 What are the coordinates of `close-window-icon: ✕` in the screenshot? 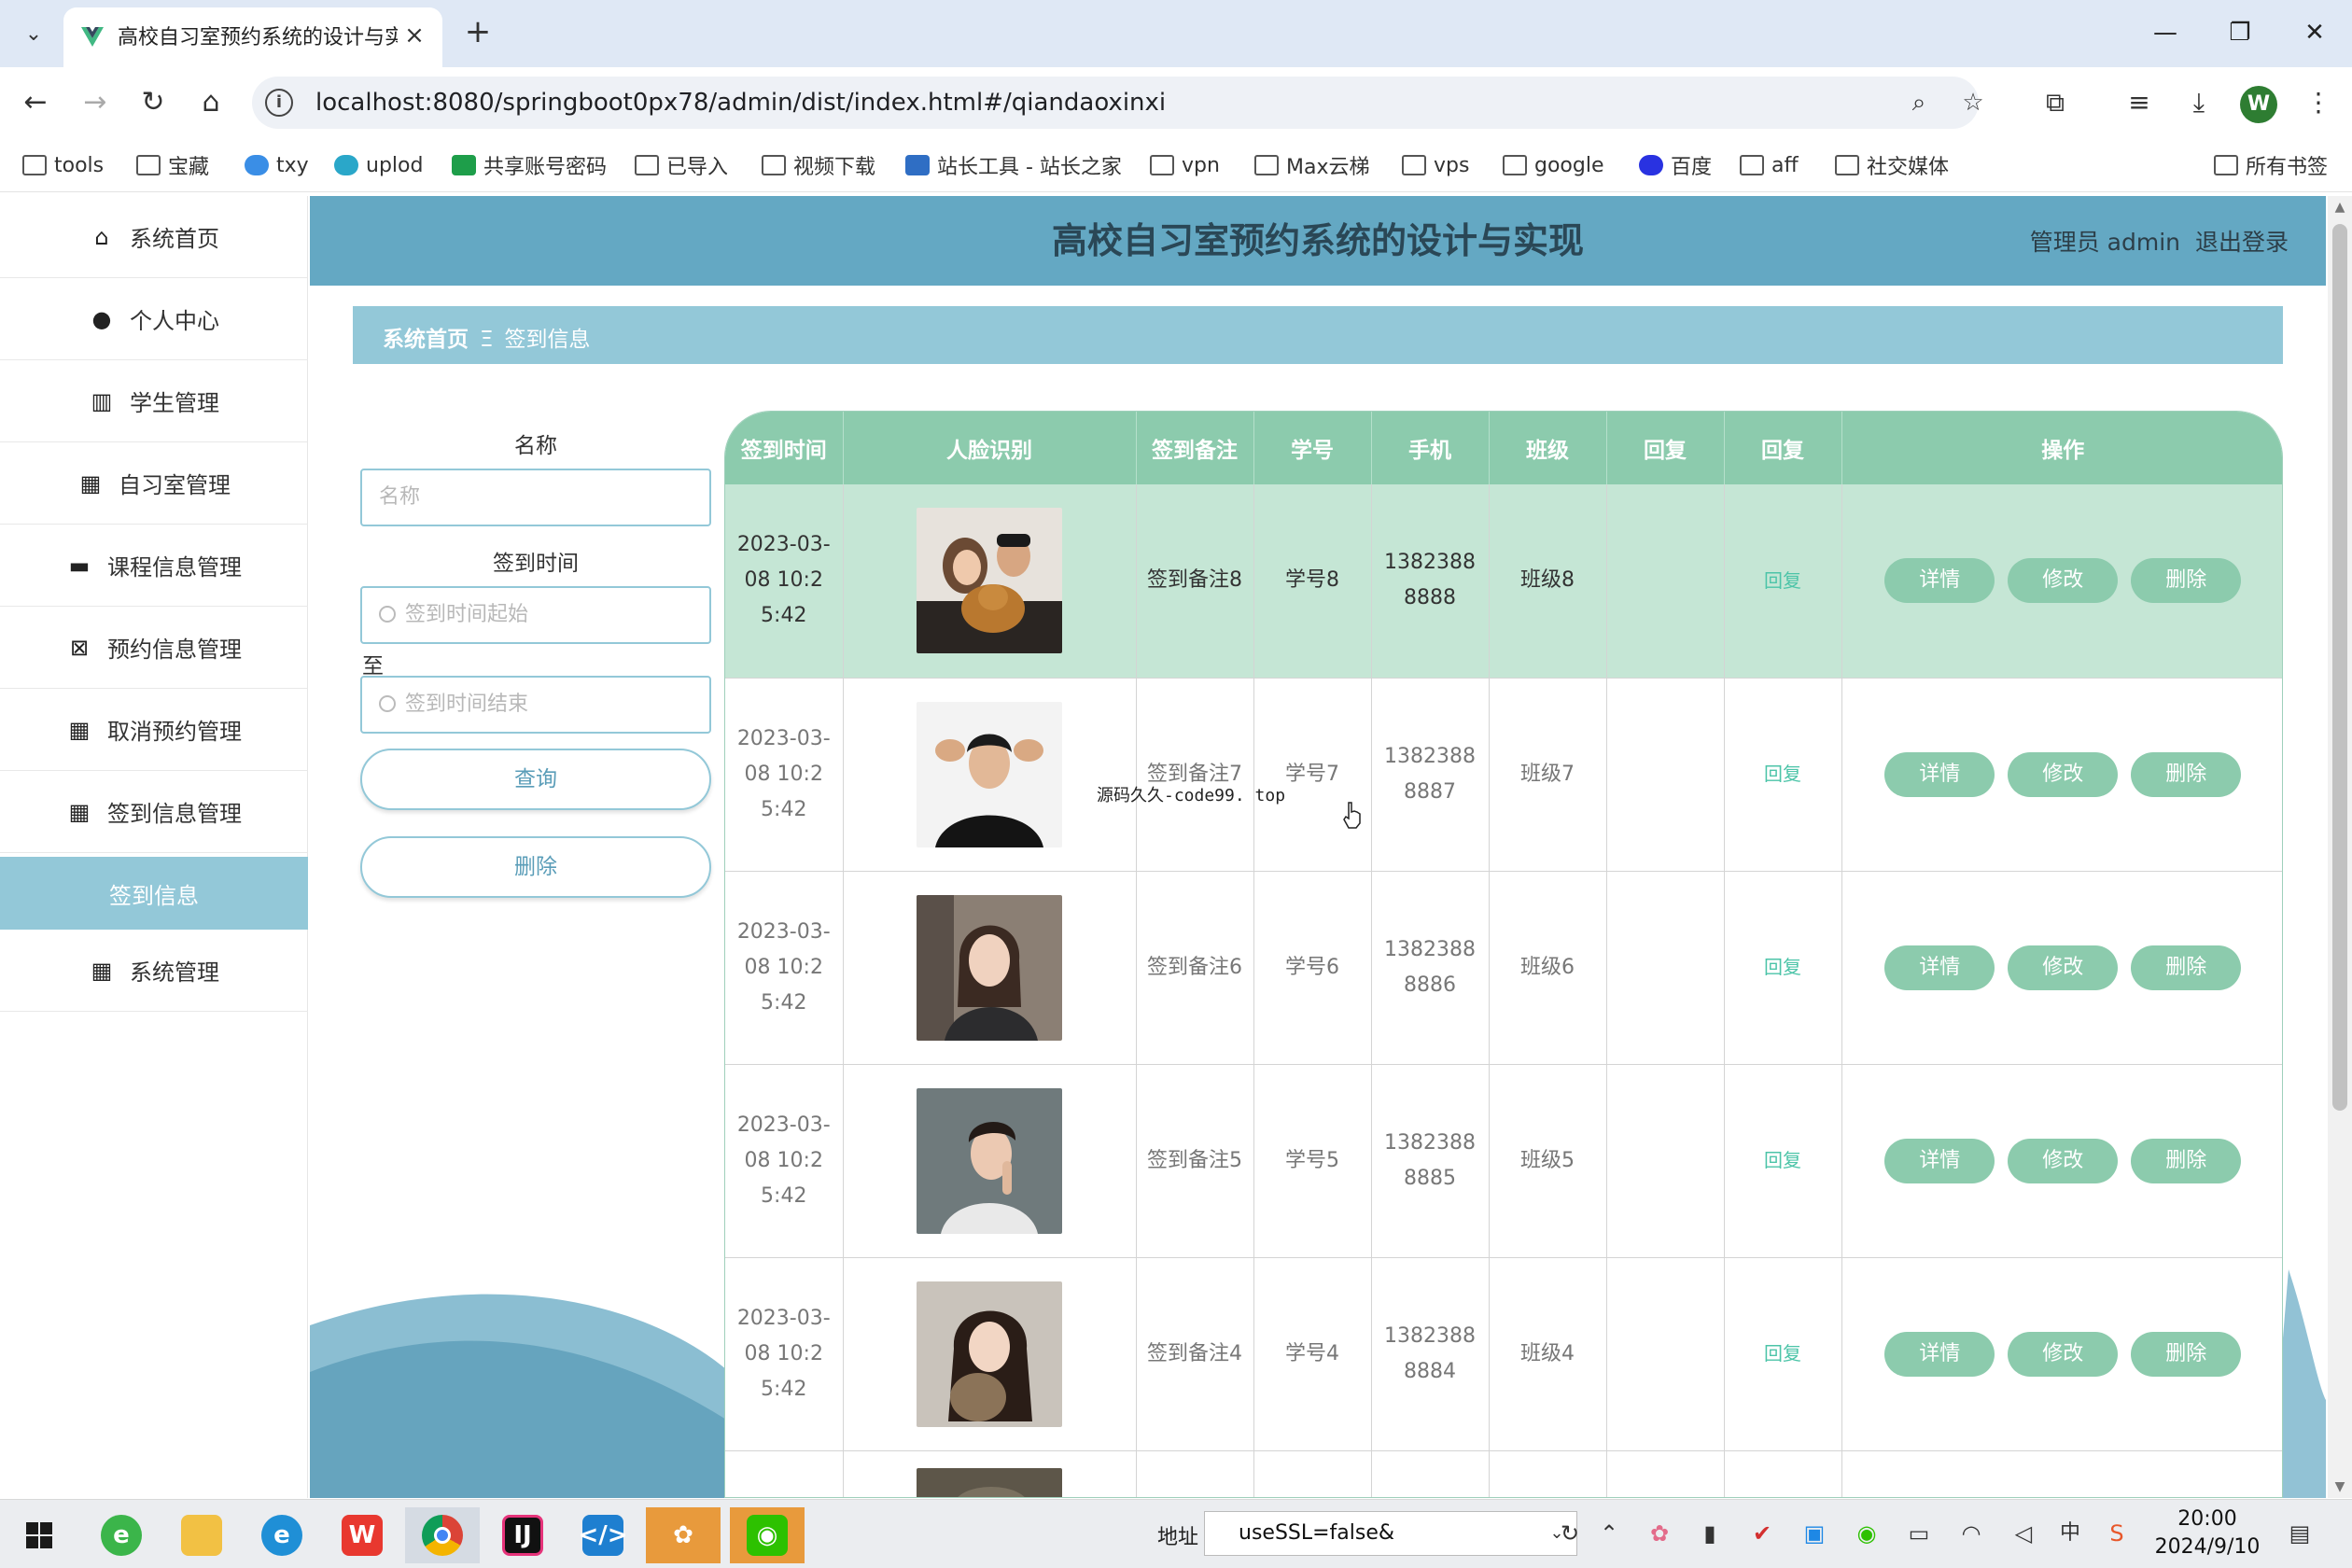 It's located at (2315, 32).